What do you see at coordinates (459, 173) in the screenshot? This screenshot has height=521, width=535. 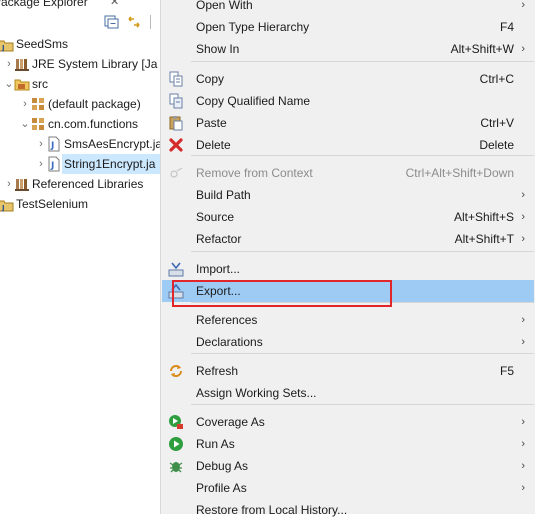 I see `menu-item-shortcut: Ctrl+Alt+Shift+Down` at bounding box center [459, 173].